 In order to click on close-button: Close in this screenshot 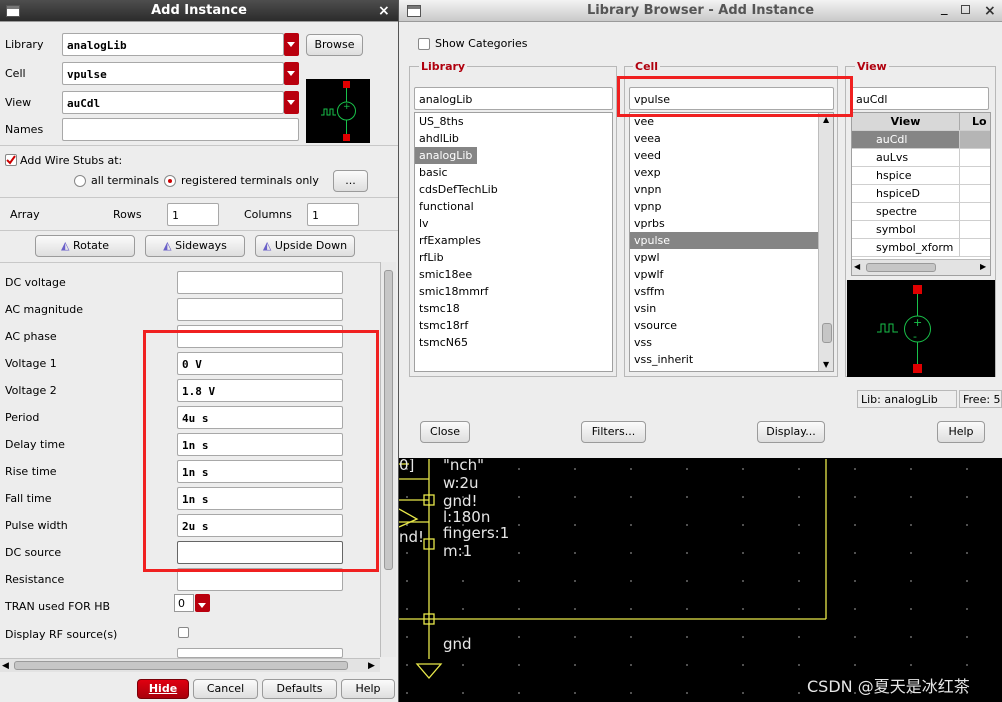, I will do `click(445, 432)`.